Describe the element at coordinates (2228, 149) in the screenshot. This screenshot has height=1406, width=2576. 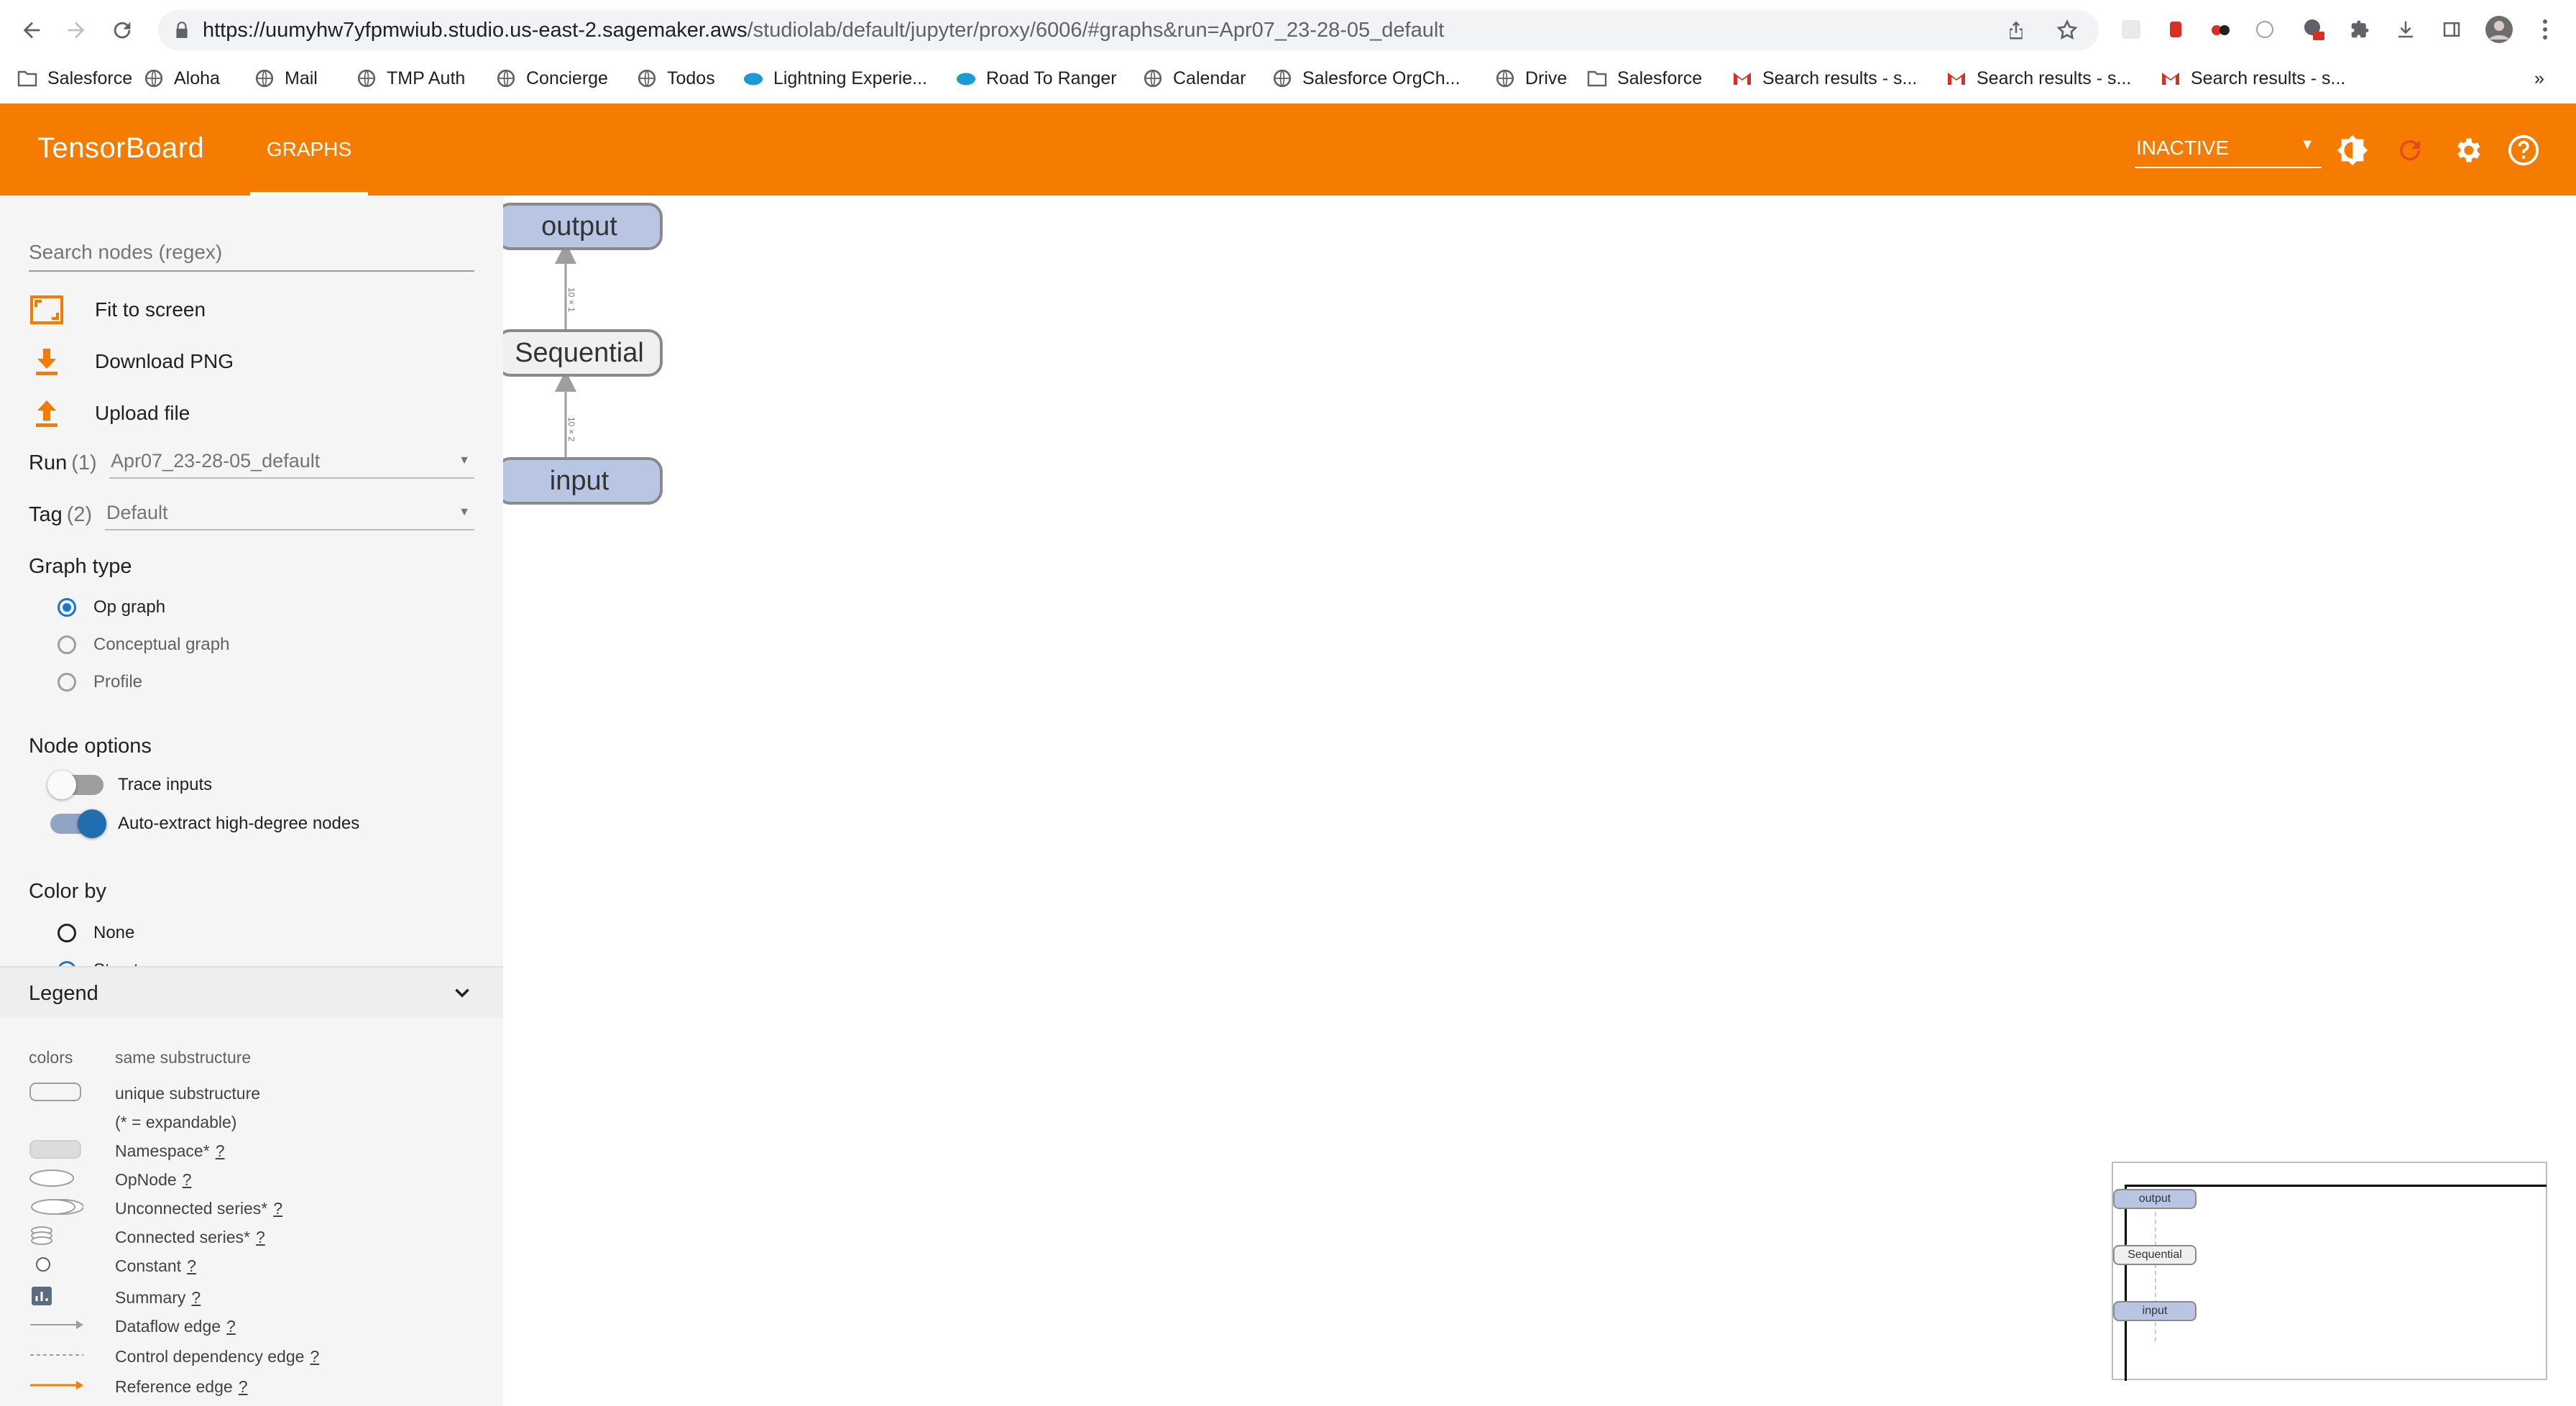
I see `plugin-select: INACTIVE ▼` at that location.